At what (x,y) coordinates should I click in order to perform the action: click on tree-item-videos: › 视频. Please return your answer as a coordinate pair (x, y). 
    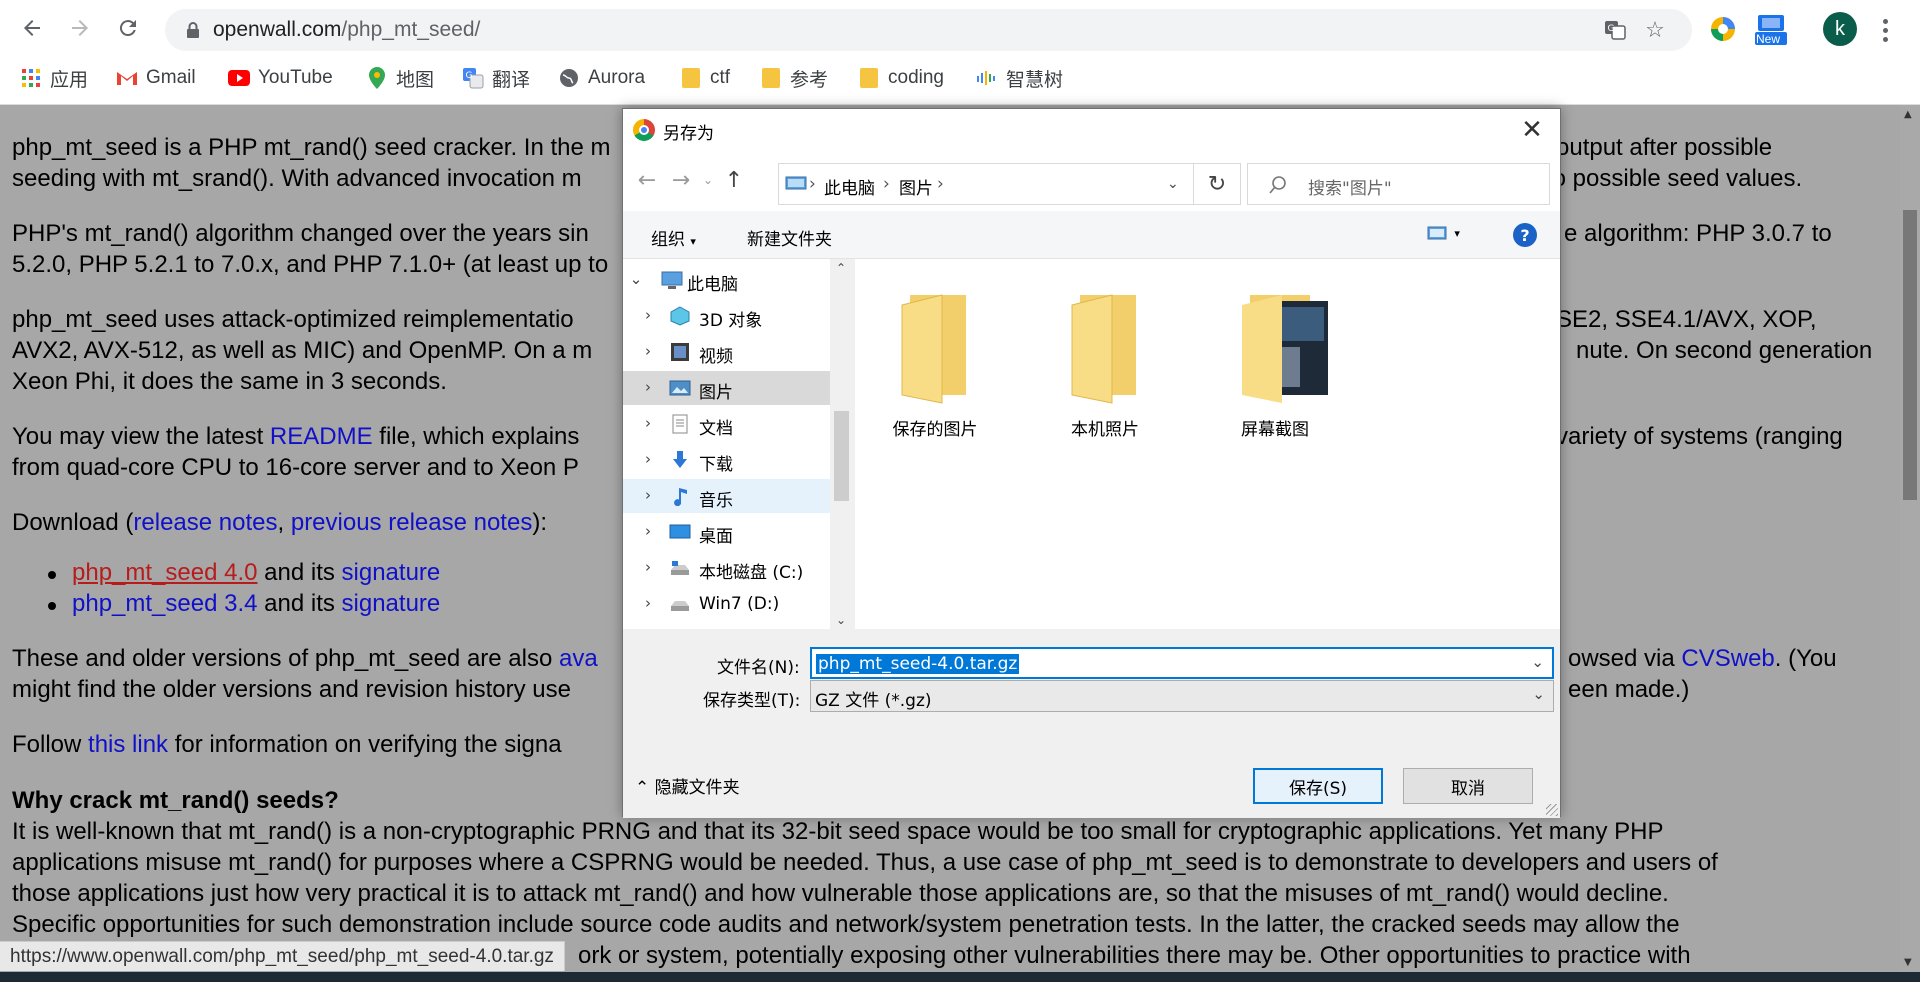
    Looking at the image, I should click on (726, 352).